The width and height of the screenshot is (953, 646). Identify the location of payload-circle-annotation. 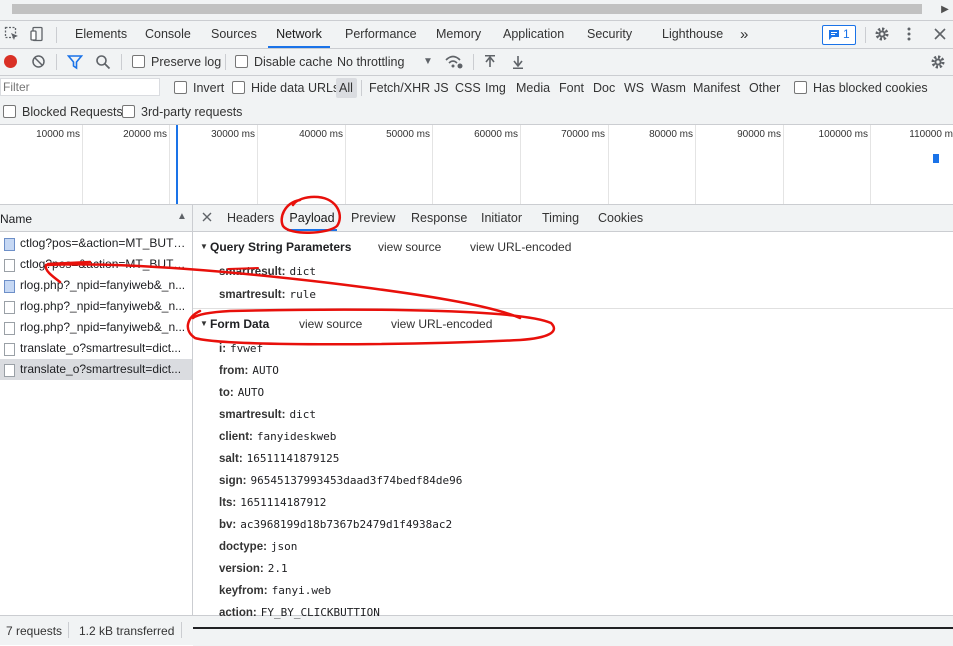
(311, 214).